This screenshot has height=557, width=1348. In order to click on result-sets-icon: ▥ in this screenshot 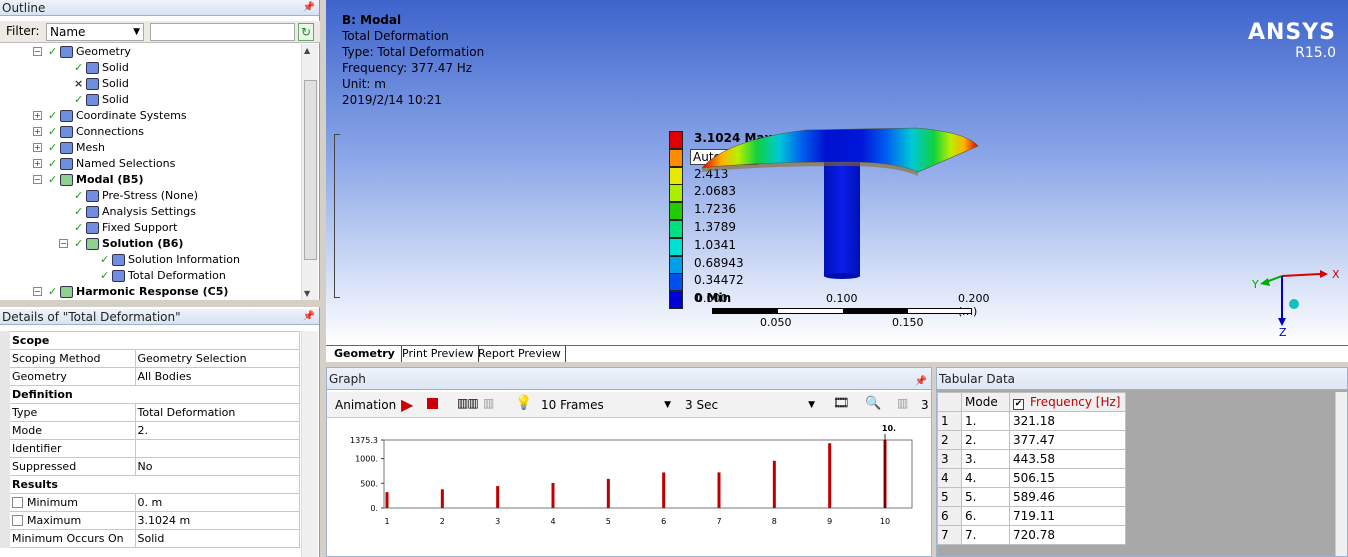, I will do `click(488, 405)`.